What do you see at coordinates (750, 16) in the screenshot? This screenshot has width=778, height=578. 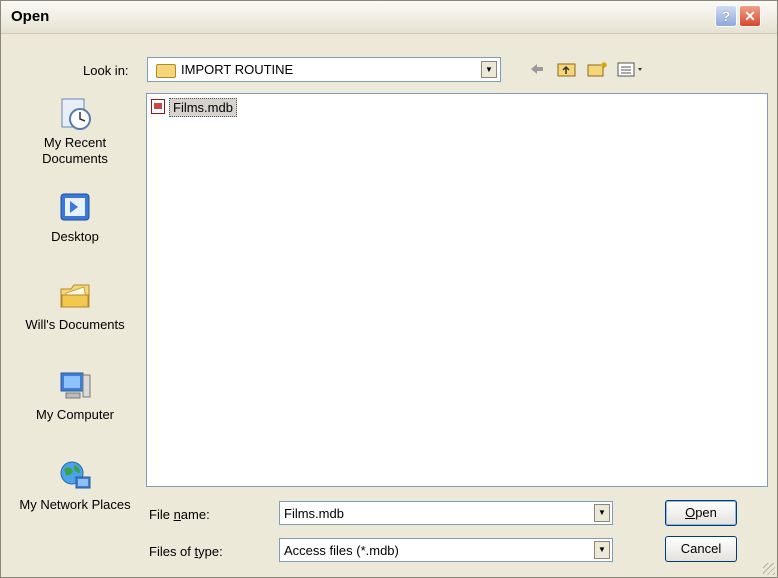 I see `close-button: ✕` at bounding box center [750, 16].